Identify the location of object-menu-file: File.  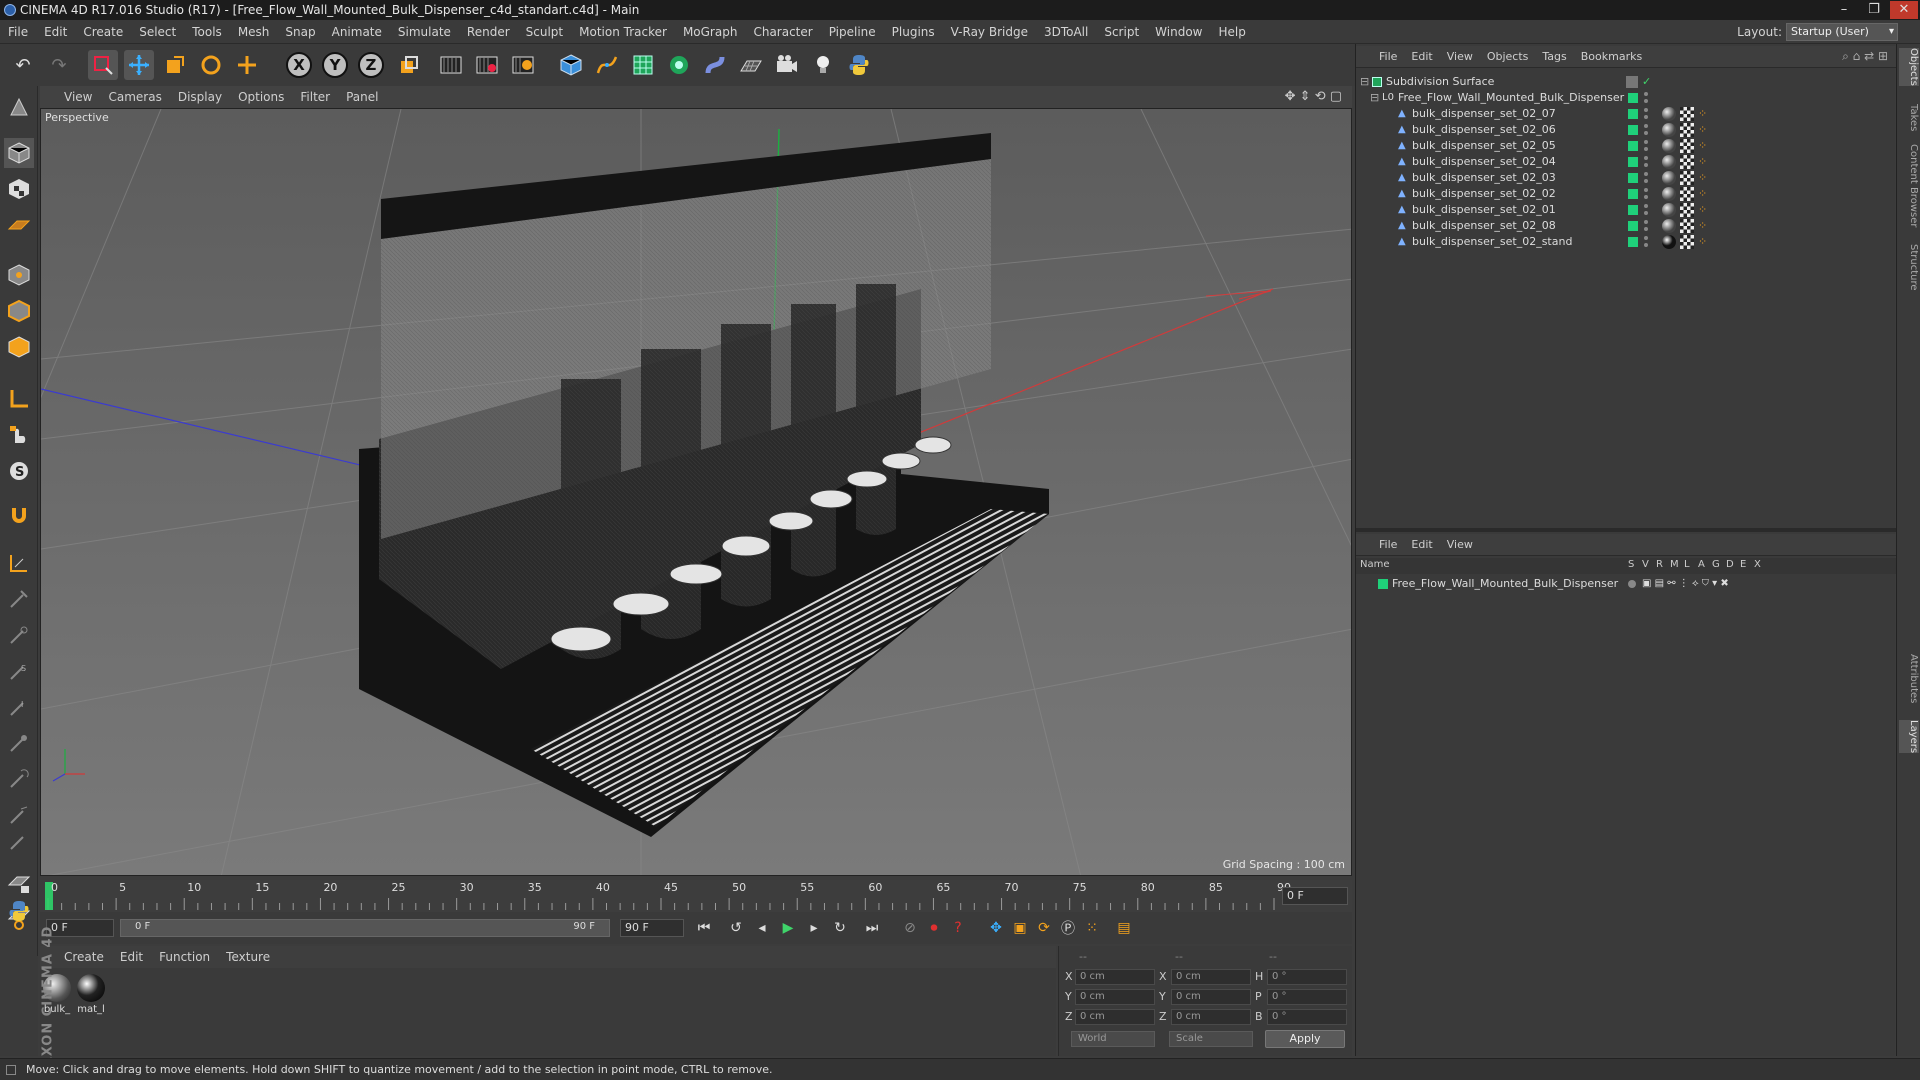
(1388, 57).